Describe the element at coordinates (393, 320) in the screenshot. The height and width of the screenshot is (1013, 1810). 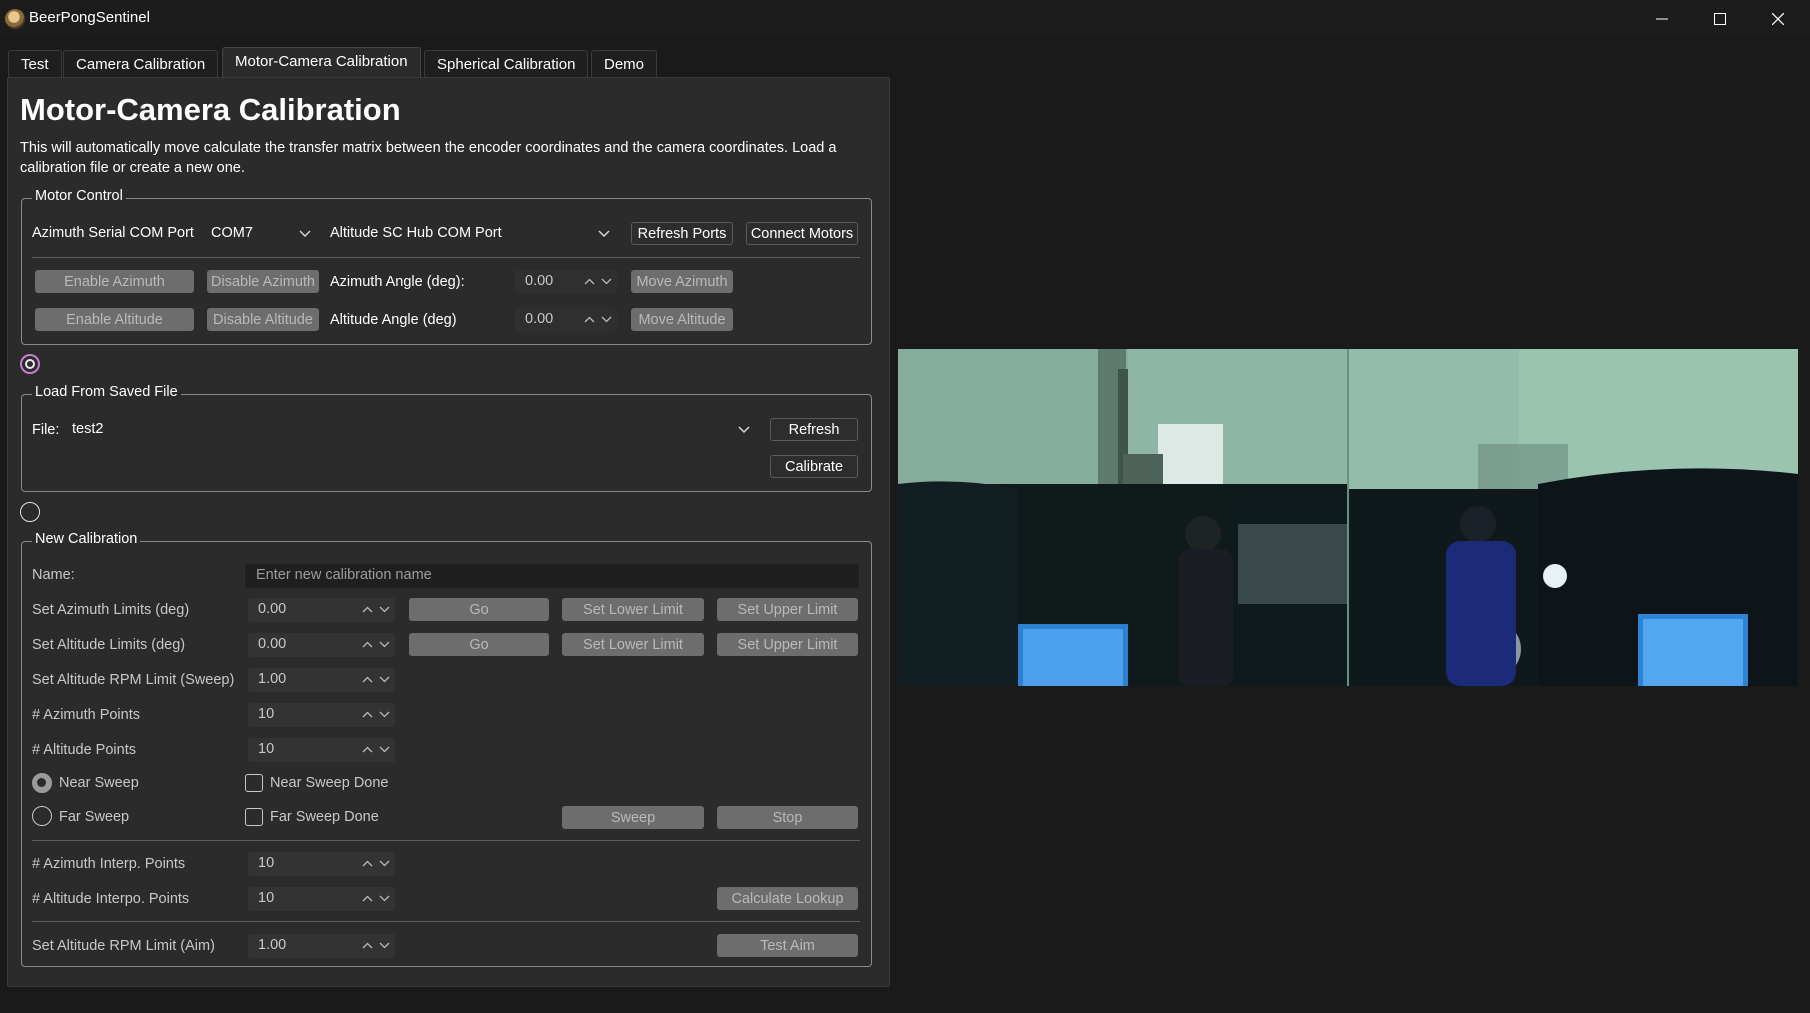
I see `altitude-angle-label: Altitude Angle (deg)` at that location.